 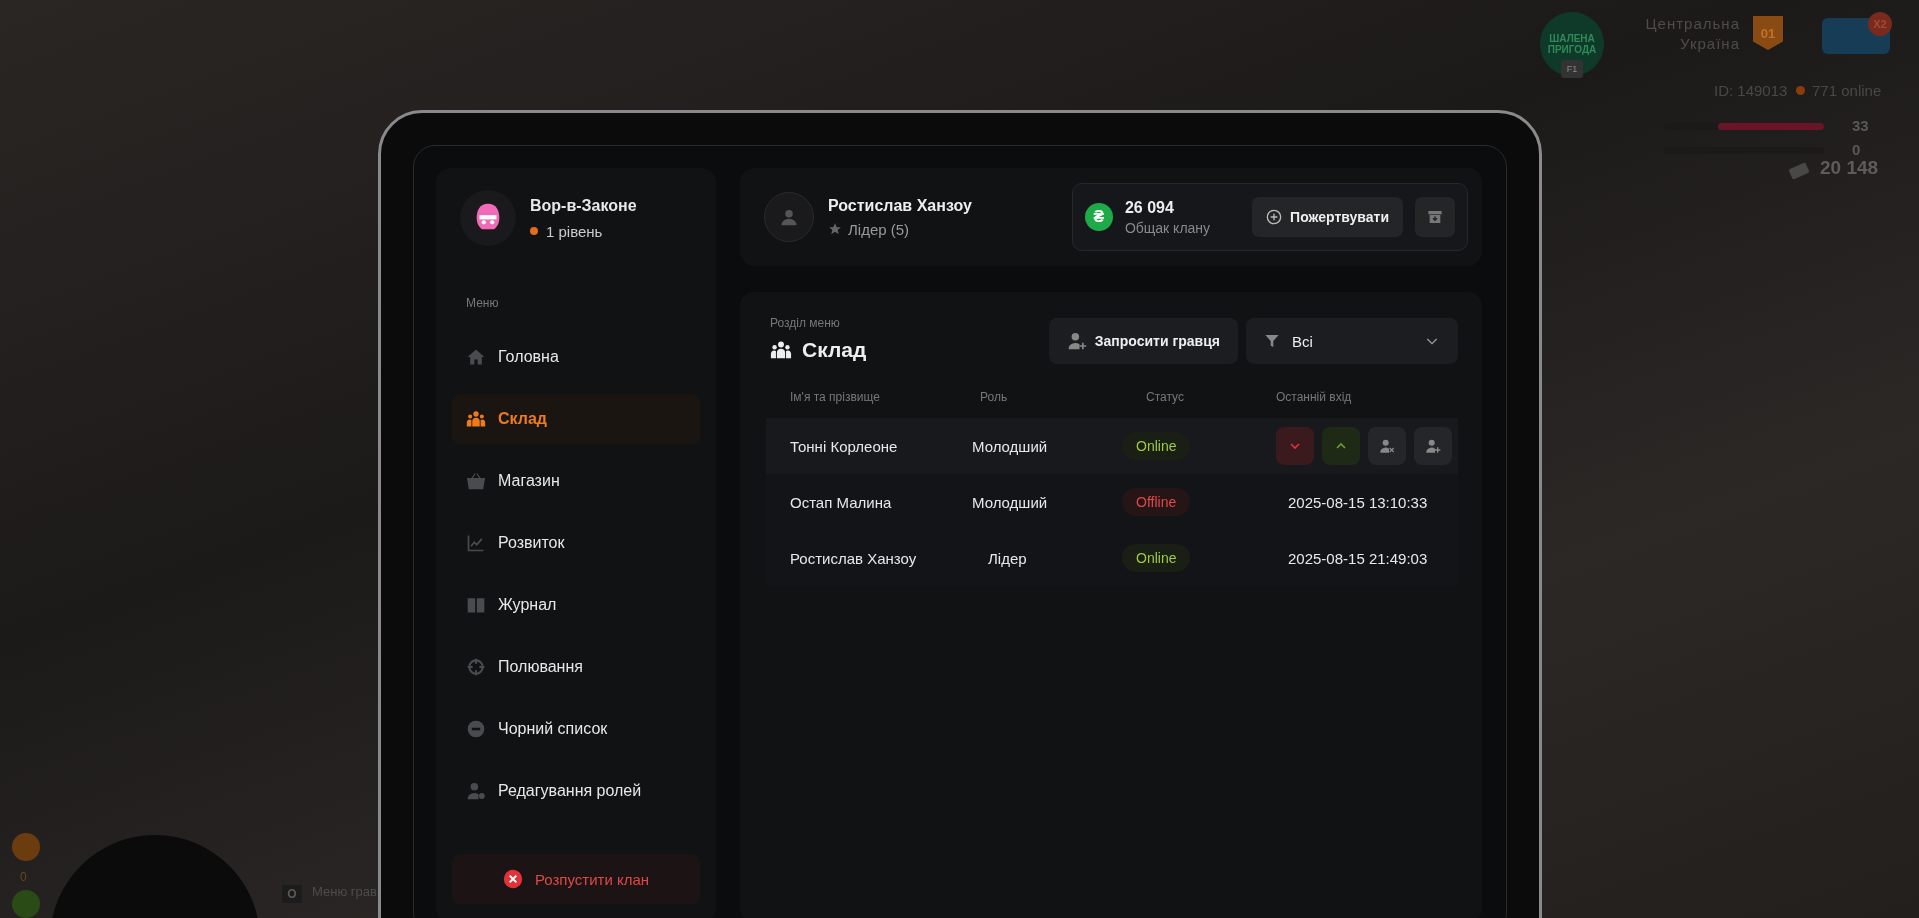 What do you see at coordinates (576, 729) in the screenshot?
I see `menu-item: Чорний список` at bounding box center [576, 729].